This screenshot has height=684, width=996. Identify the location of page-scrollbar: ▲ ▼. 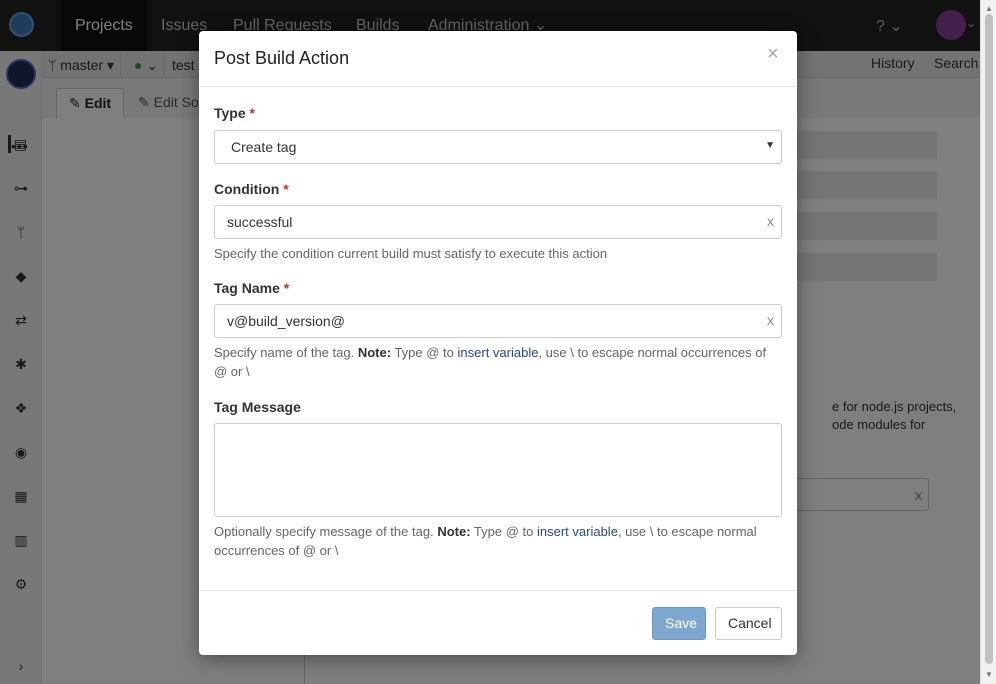
(988, 342).